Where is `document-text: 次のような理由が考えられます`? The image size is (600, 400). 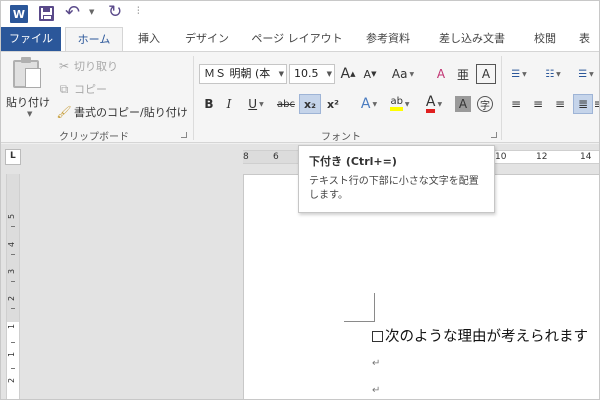 document-text: 次のような理由が考えられます is located at coordinates (486, 337).